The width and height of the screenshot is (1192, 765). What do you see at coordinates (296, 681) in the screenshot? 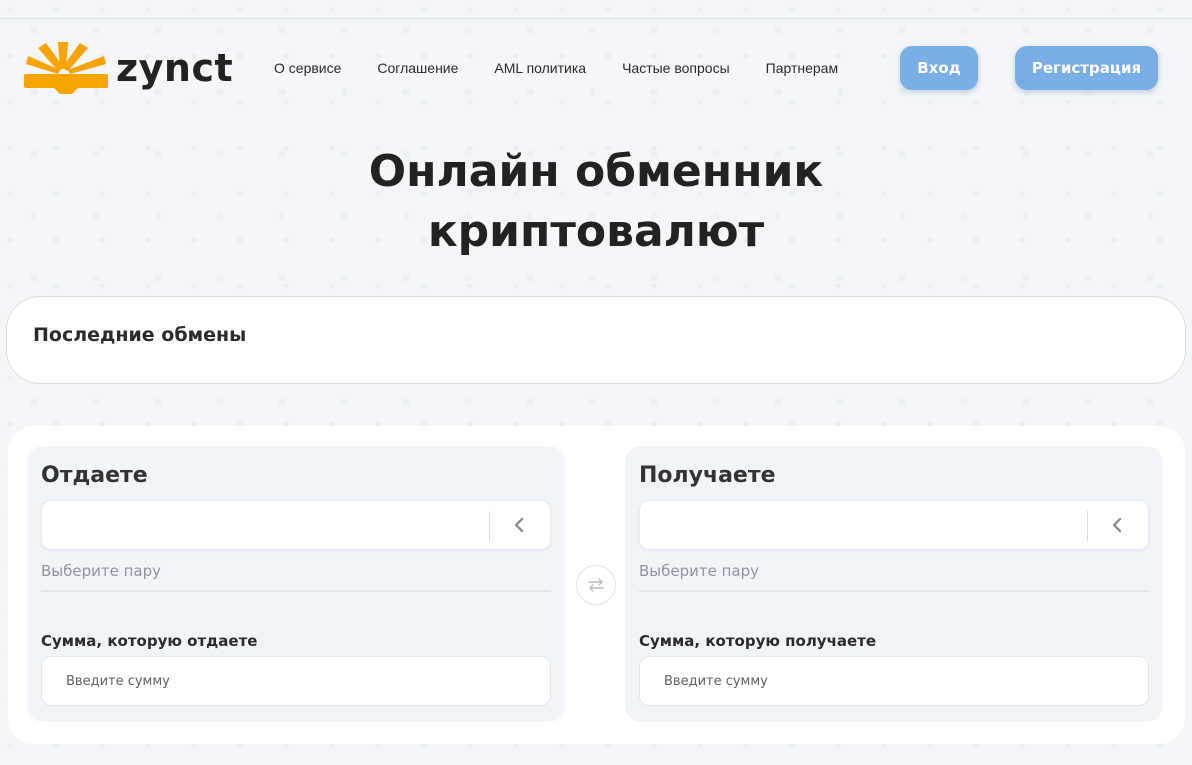
I see `give-amount-input` at bounding box center [296, 681].